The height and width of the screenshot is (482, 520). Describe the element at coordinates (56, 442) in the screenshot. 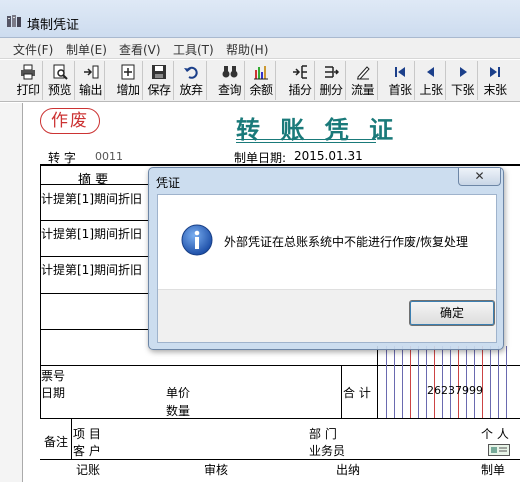

I see `remark-label: 备注` at that location.